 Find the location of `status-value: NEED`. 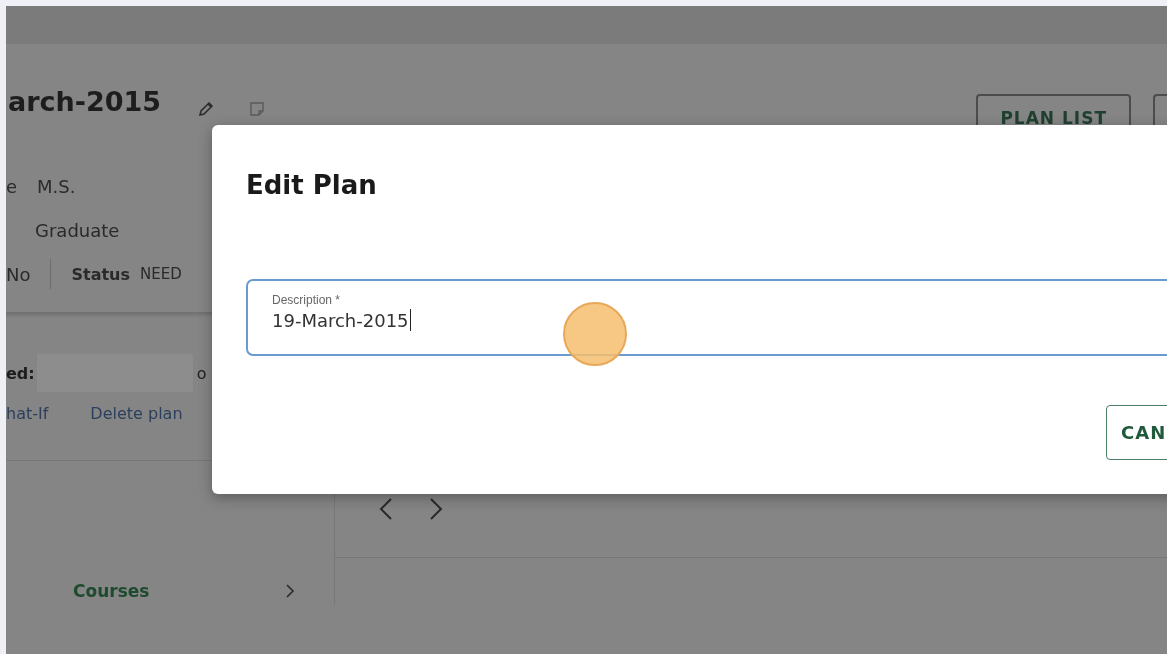

status-value: NEED is located at coordinates (161, 274).